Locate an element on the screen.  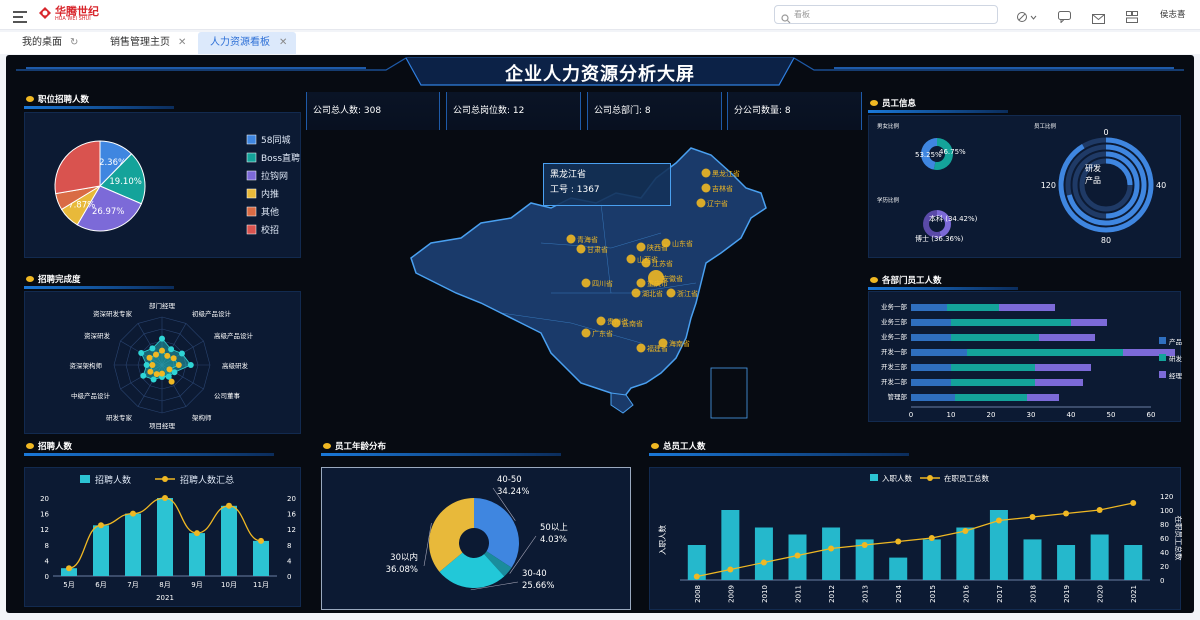
legend-label: 入职人数 is located at coordinates (897, 478).